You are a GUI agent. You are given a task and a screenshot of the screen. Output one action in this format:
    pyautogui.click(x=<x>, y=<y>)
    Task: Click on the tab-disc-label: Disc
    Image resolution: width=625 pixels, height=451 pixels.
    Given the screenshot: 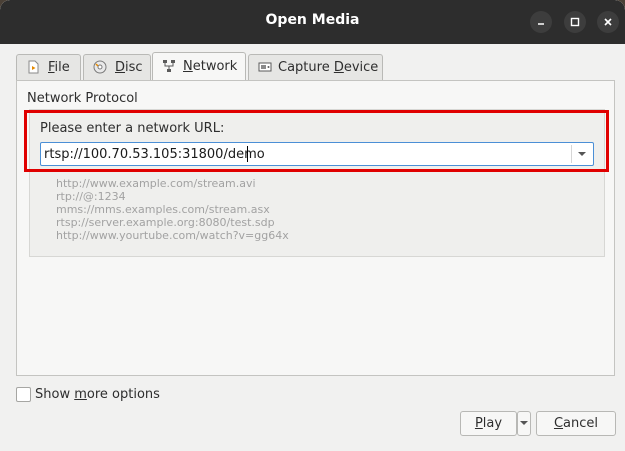 What is the action you would take?
    pyautogui.click(x=129, y=67)
    